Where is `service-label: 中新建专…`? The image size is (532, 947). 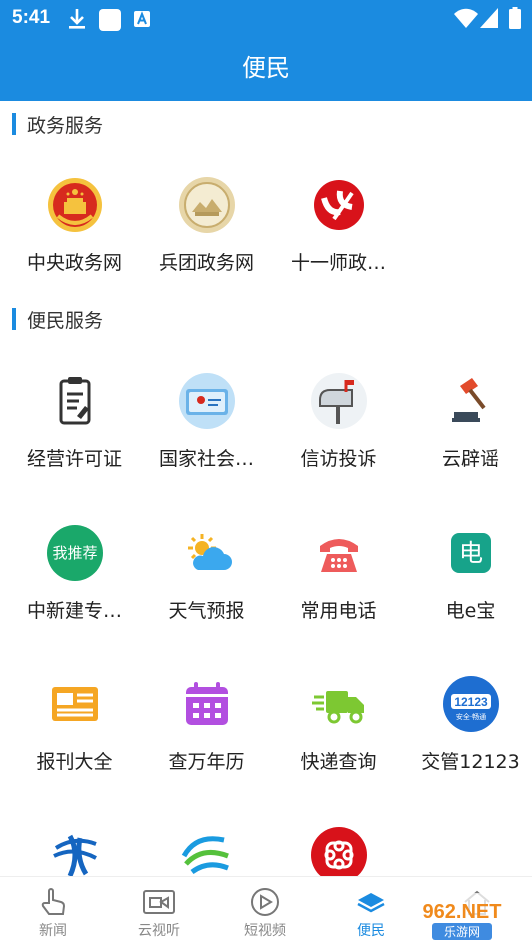
service-label: 中新建专… is located at coordinates (74, 611).